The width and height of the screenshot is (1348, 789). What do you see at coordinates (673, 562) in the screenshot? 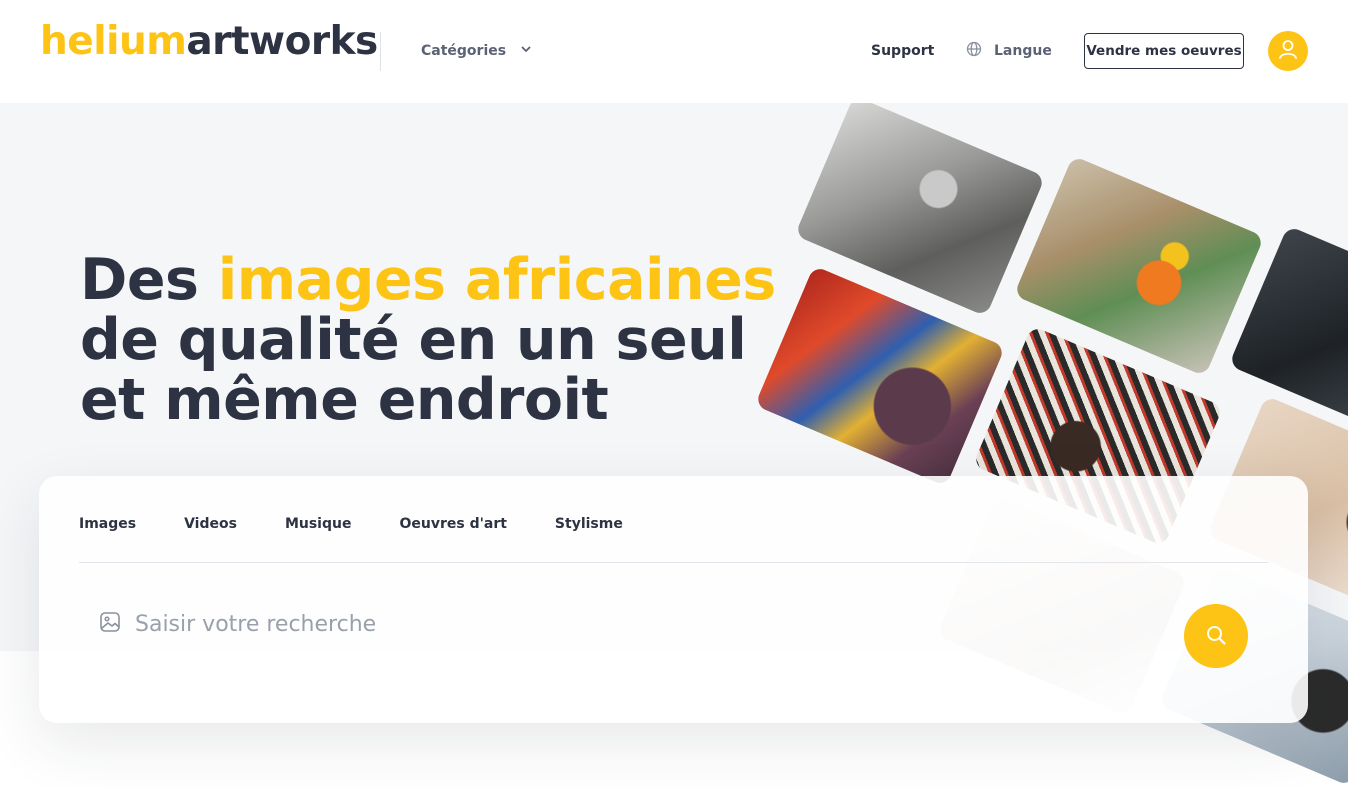
I see `tabs-divider` at bounding box center [673, 562].